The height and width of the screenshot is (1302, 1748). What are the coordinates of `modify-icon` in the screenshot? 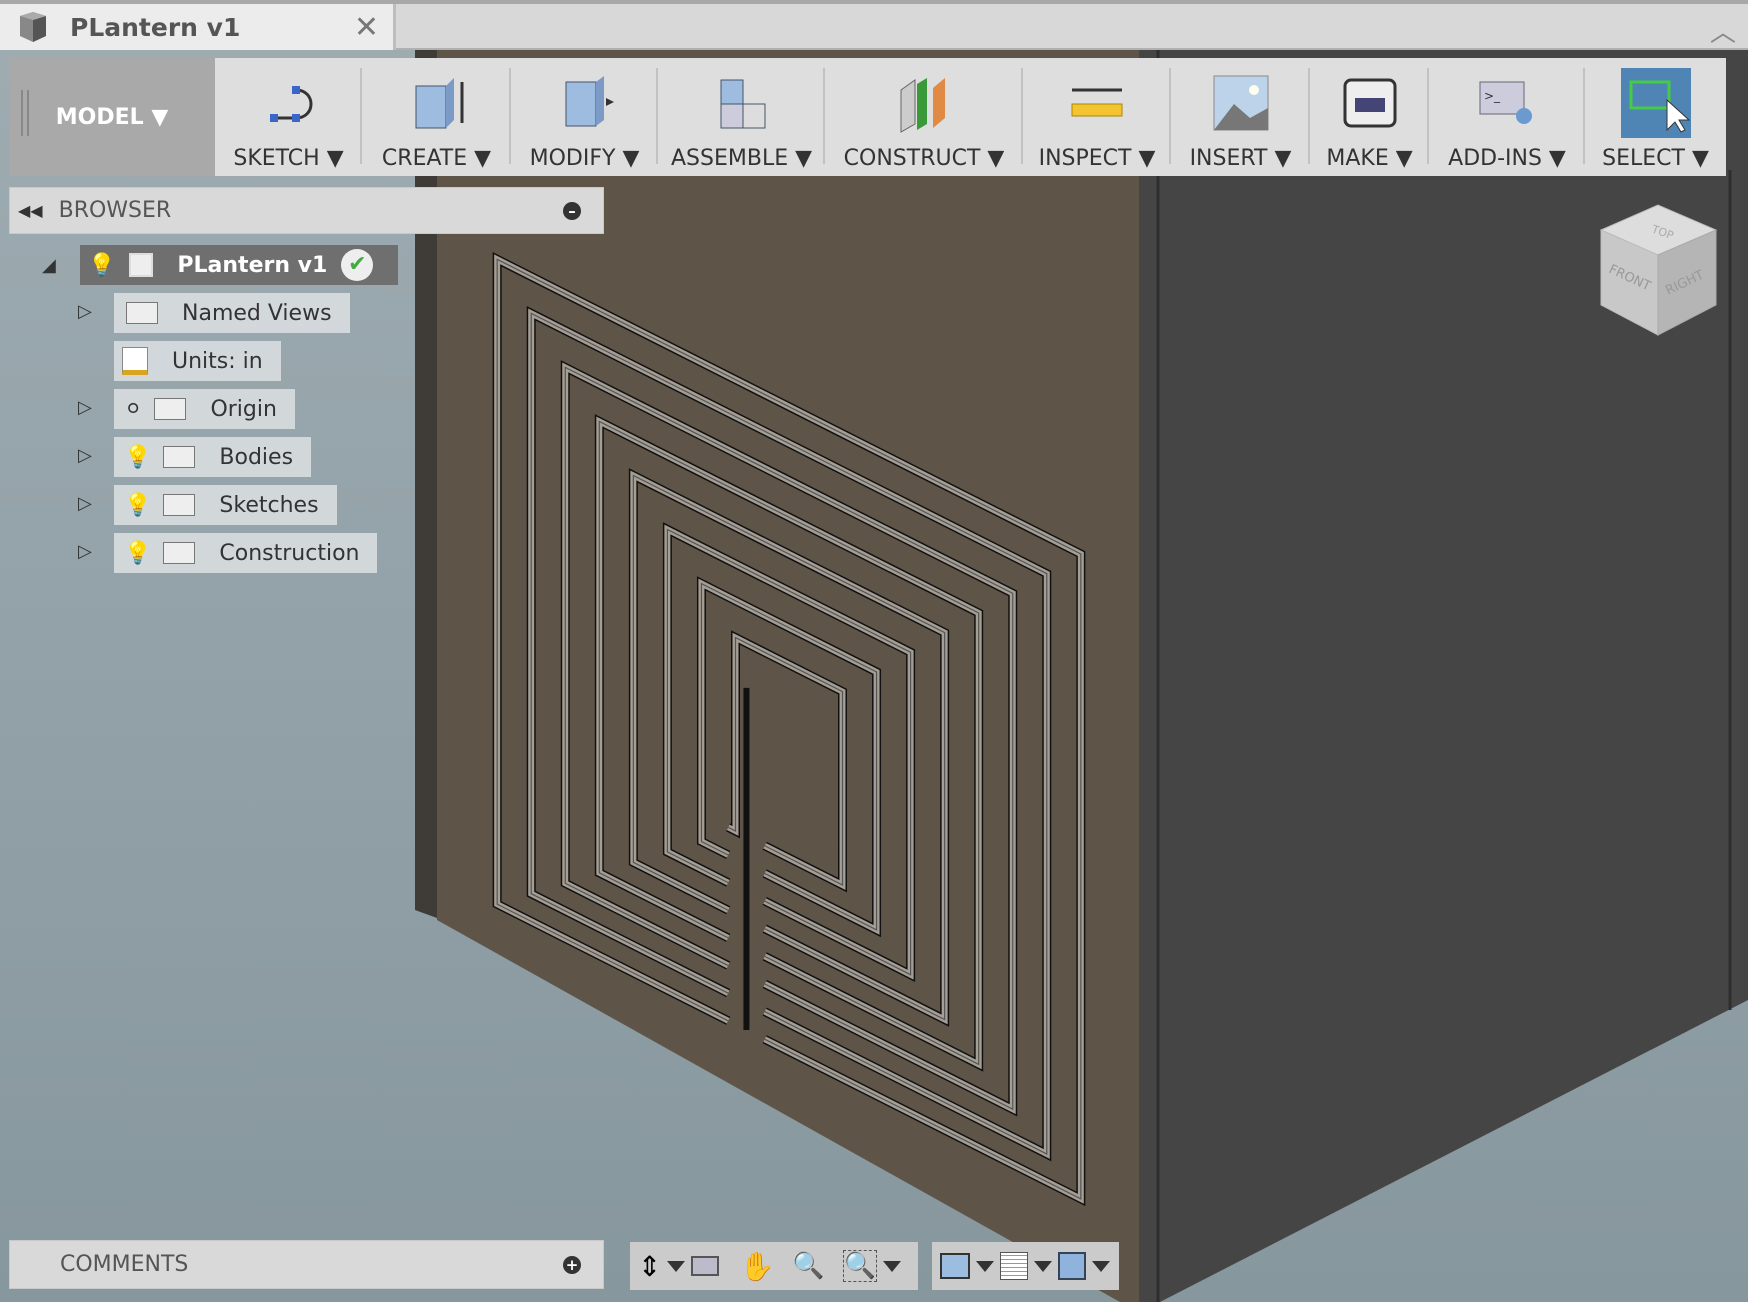 It's located at (589, 101).